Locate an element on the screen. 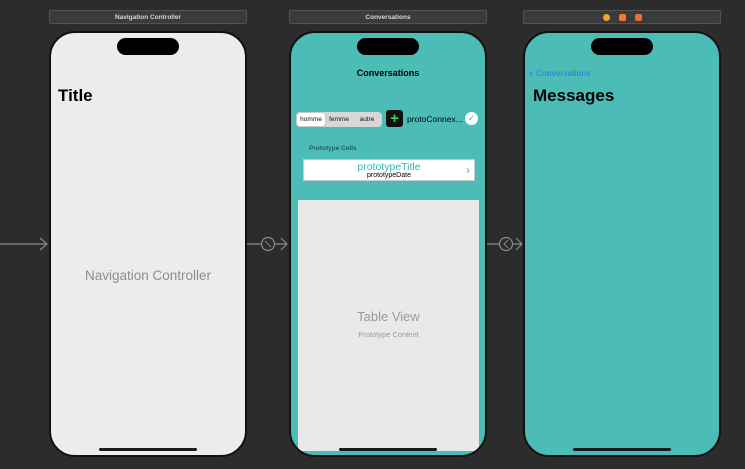 The image size is (745, 469). view-controller-icon is located at coordinates (606, 17).